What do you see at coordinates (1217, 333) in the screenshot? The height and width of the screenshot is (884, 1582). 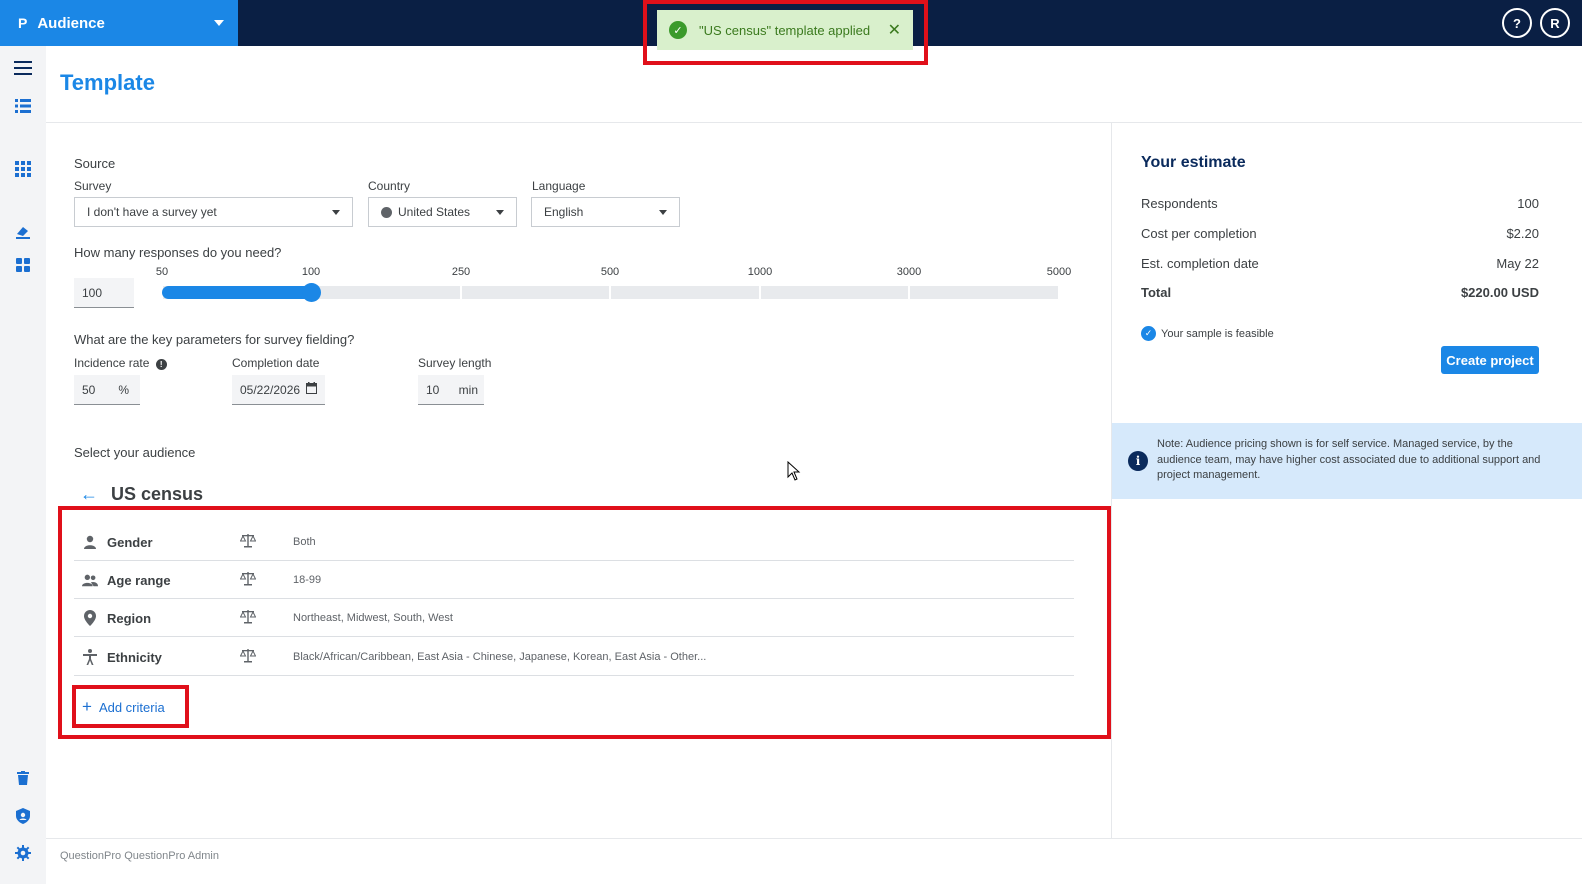 I see `feasible-text: Your sample is feasible` at bounding box center [1217, 333].